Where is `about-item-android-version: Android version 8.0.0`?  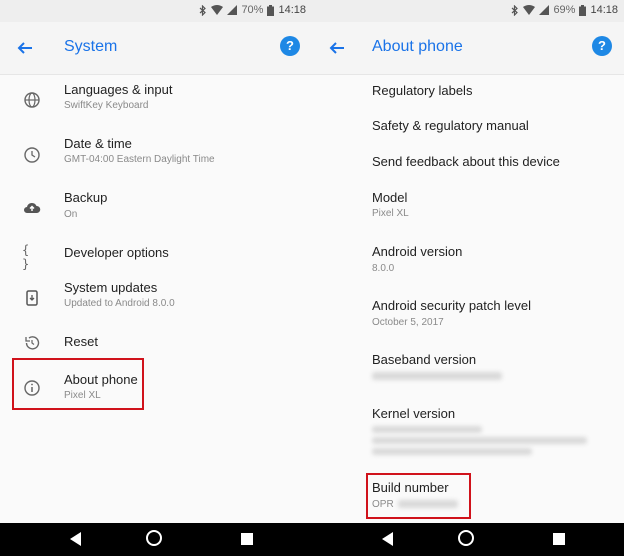
about-item-android-version: Android version 8.0.0 is located at coordinates (468, 261).